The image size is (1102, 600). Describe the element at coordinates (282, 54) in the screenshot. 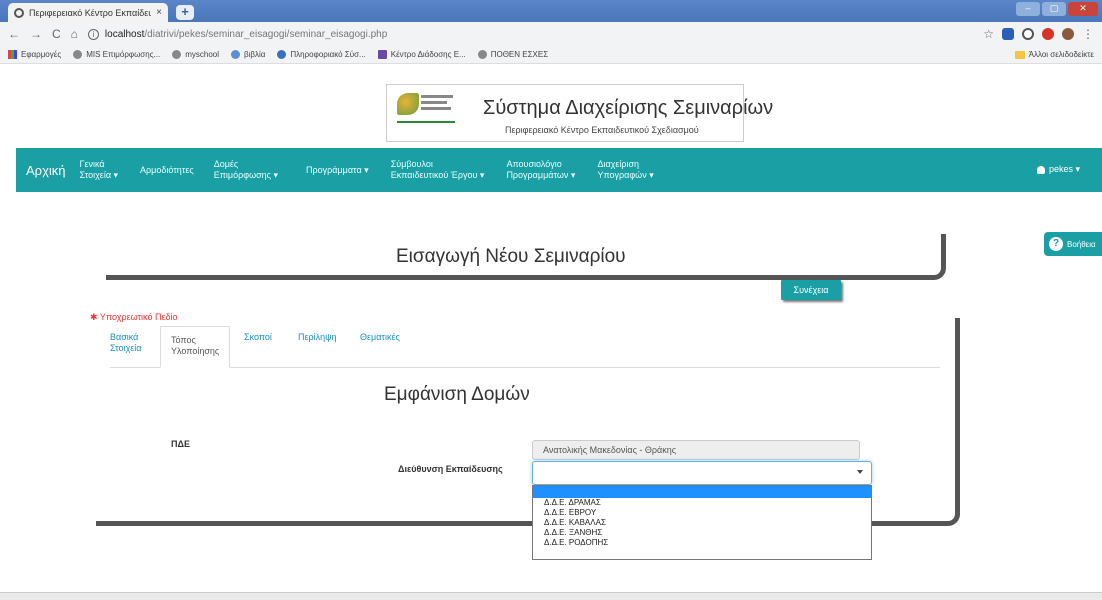

I see `beta-icon` at that location.